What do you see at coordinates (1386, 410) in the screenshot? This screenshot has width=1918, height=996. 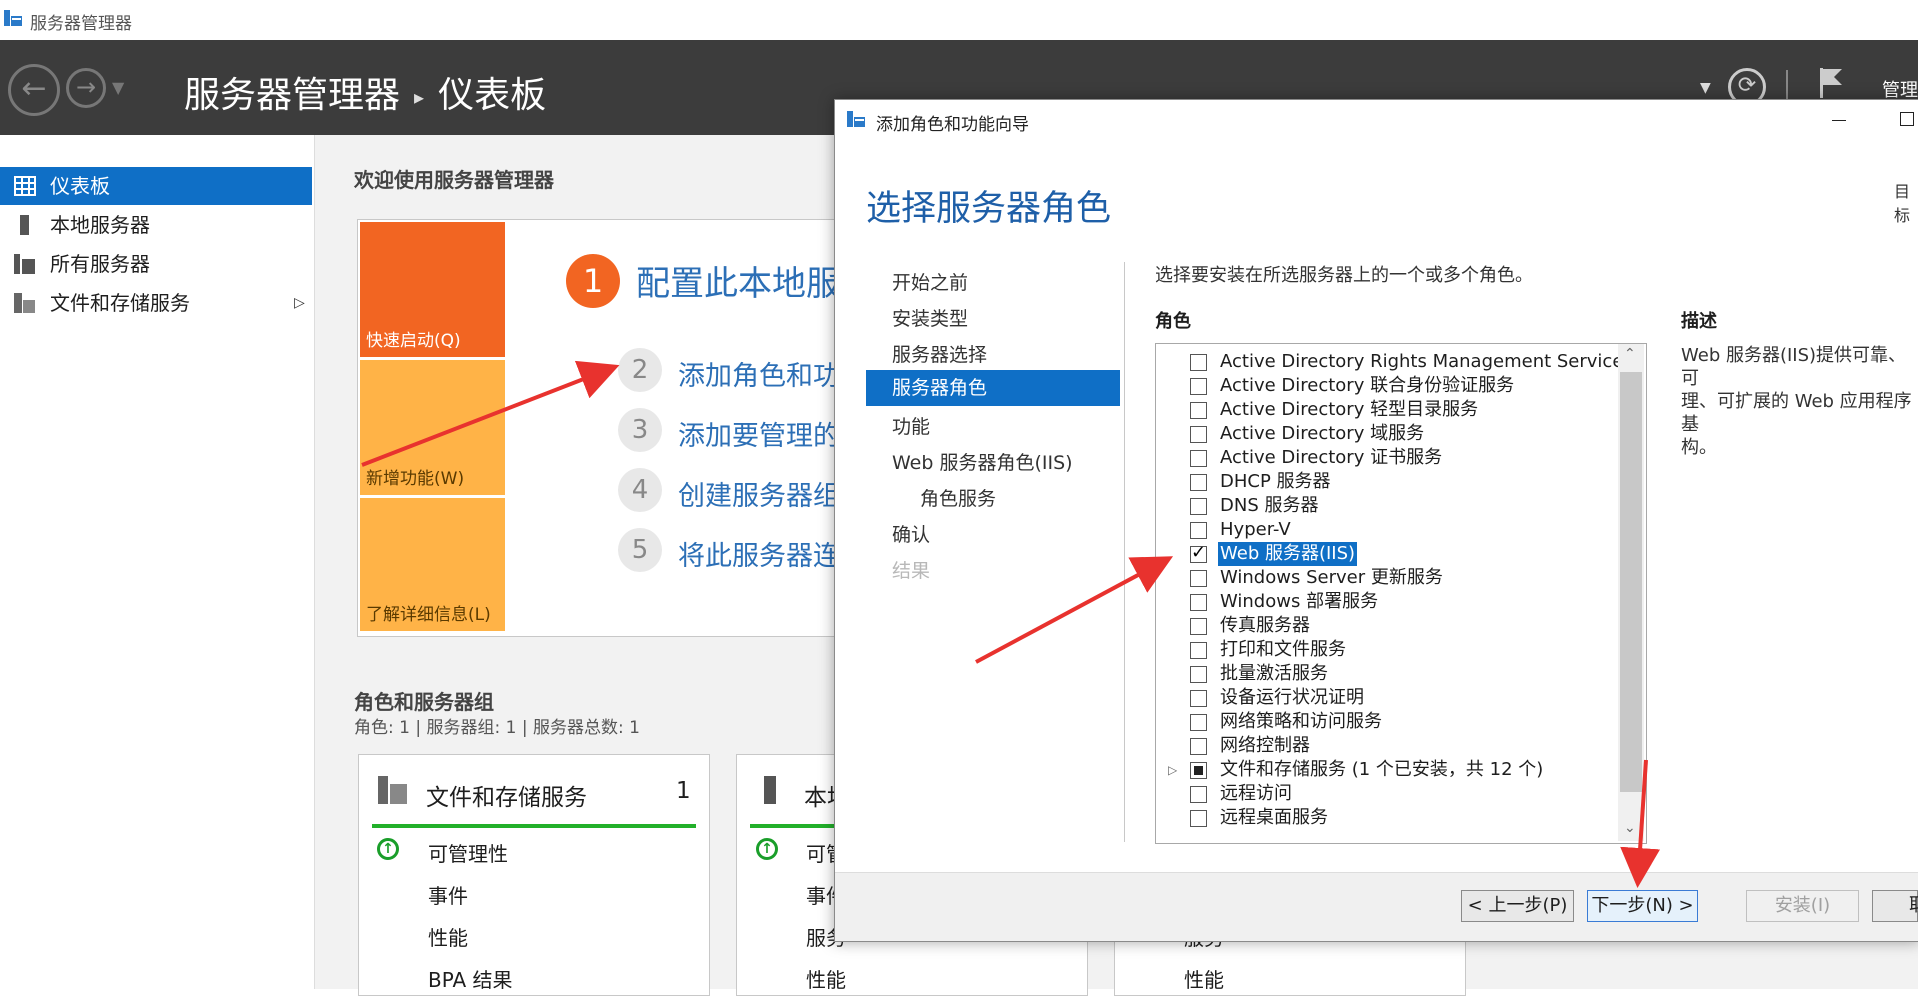 I see `role-item-ad-lds: Active Directory 轻型目录服务` at bounding box center [1386, 410].